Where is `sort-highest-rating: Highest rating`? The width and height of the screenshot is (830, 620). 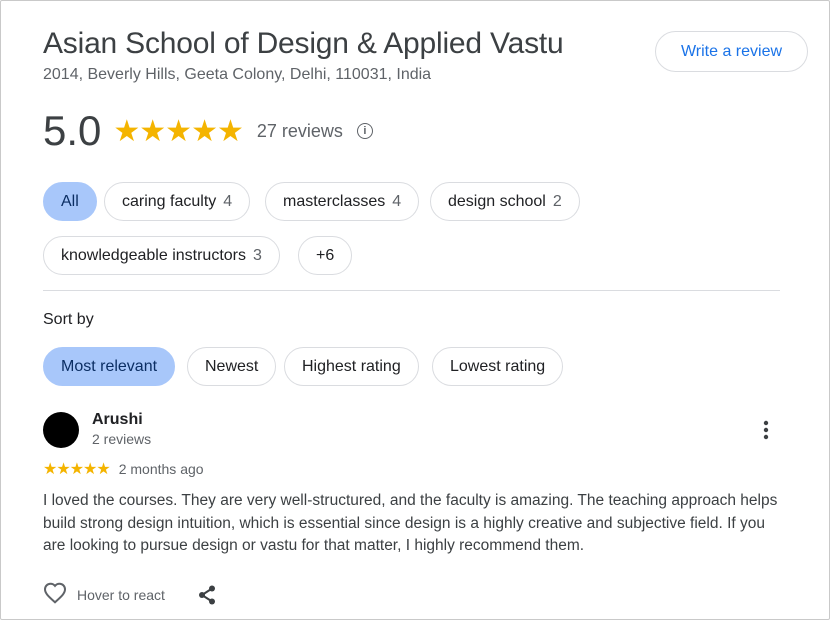 sort-highest-rating: Highest rating is located at coordinates (351, 366).